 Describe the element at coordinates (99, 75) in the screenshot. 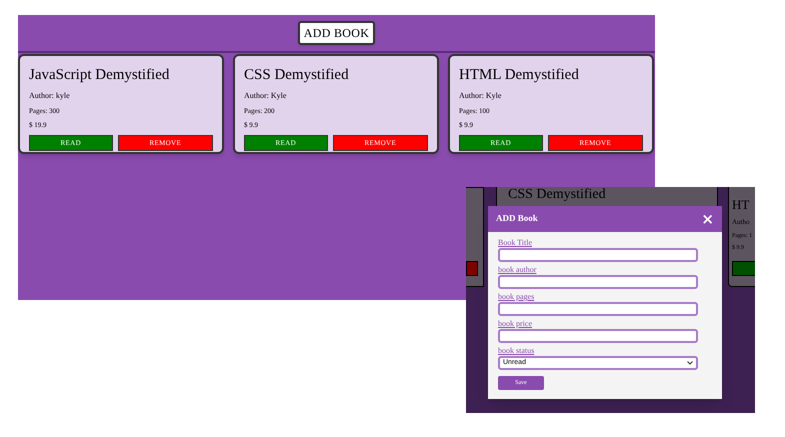

I see `book-title: JavaScript Demystified` at that location.